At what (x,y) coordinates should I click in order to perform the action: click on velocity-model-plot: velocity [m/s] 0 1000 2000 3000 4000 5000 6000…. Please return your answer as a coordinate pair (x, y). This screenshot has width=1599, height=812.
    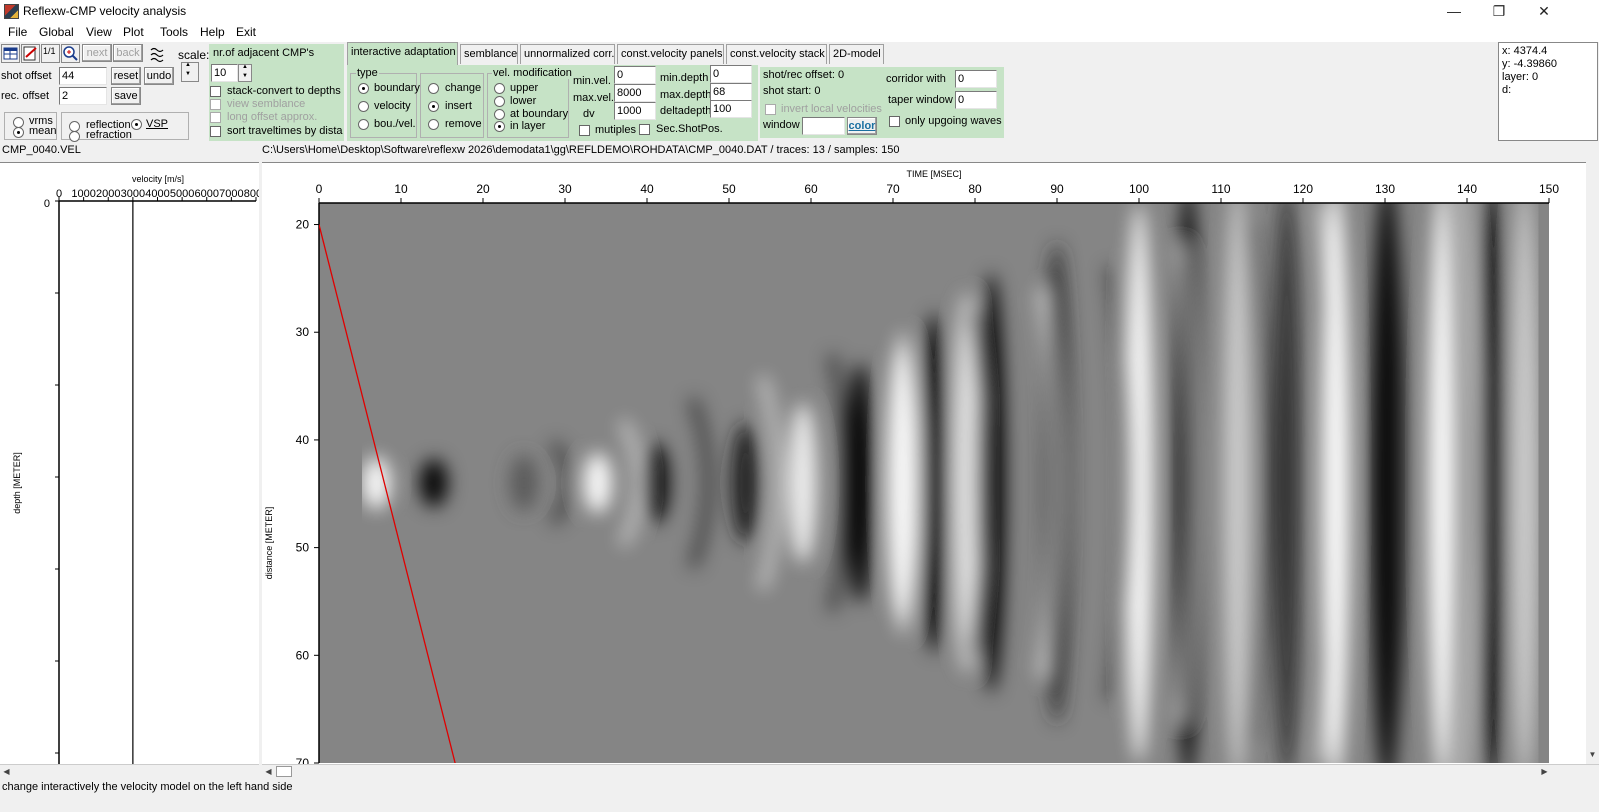
    Looking at the image, I should click on (134, 464).